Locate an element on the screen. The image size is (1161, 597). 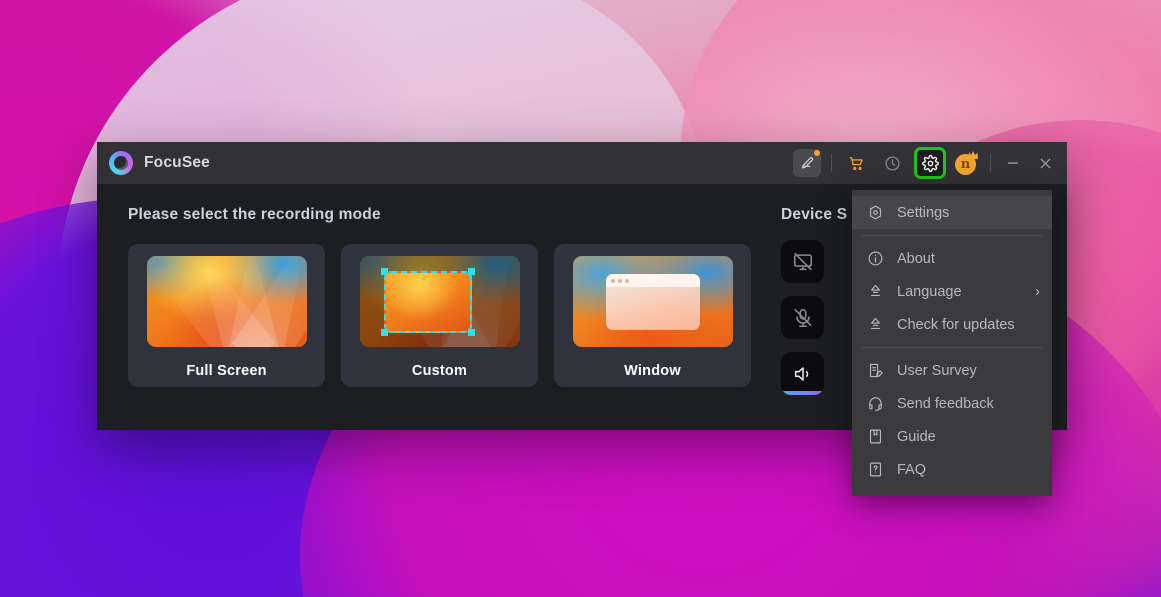
mode-card-custom: Custom is located at coordinates (439, 315).